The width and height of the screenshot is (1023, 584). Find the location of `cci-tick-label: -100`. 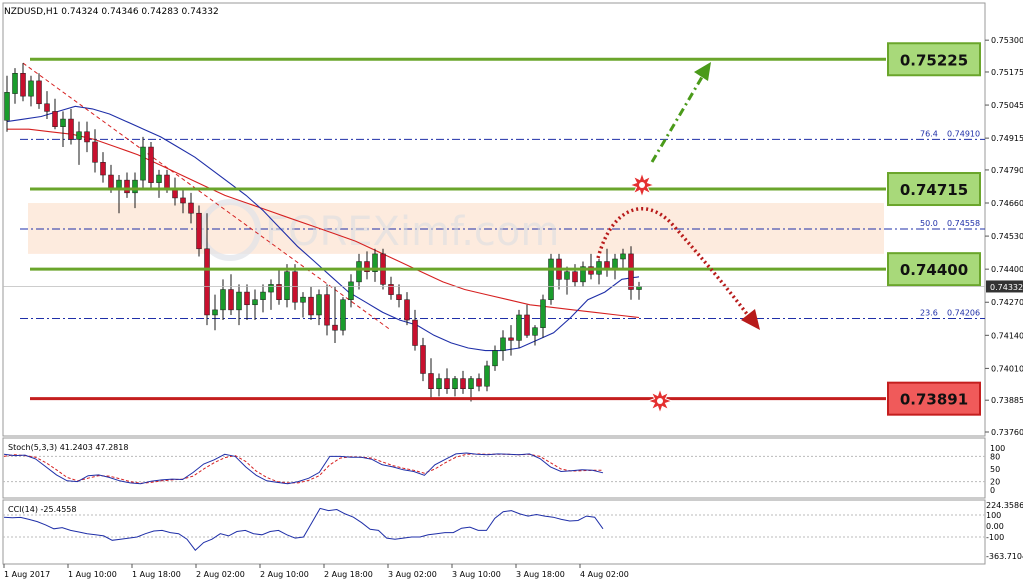

cci-tick-label: -100 is located at coordinates (995, 537).